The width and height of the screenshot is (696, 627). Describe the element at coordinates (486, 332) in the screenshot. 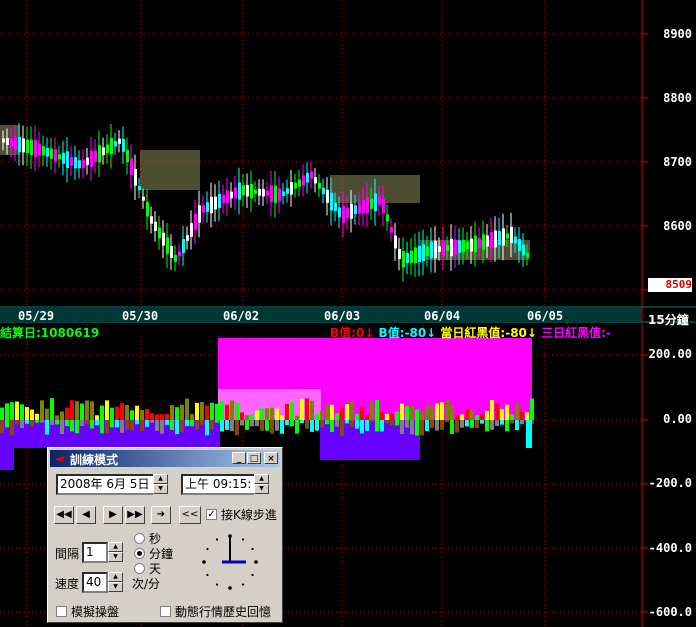

I see `indicator-header: B值:0↓ B值:-80↓ 當日紅黑值:-80↓ 三日紅黑值:-` at that location.